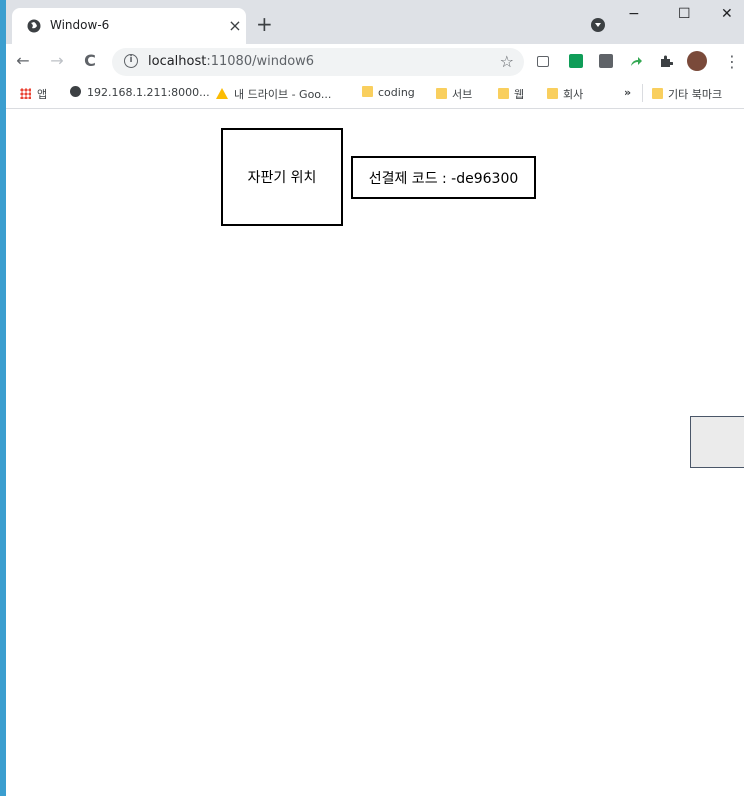 This screenshot has width=744, height=796. Describe the element at coordinates (606, 61) in the screenshot. I see `reader-extension-icon` at that location.